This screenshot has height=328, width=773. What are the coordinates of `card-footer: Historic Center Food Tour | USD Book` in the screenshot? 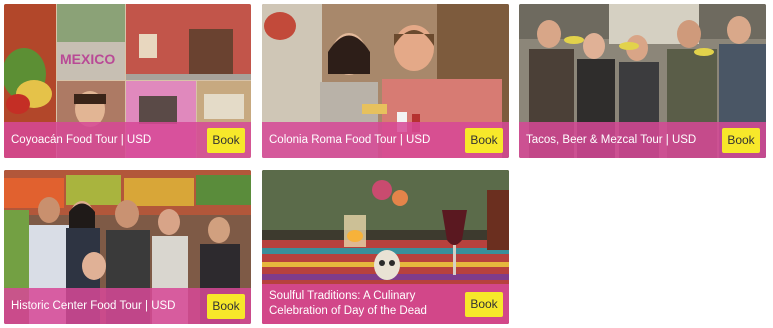 It's located at (127, 306).